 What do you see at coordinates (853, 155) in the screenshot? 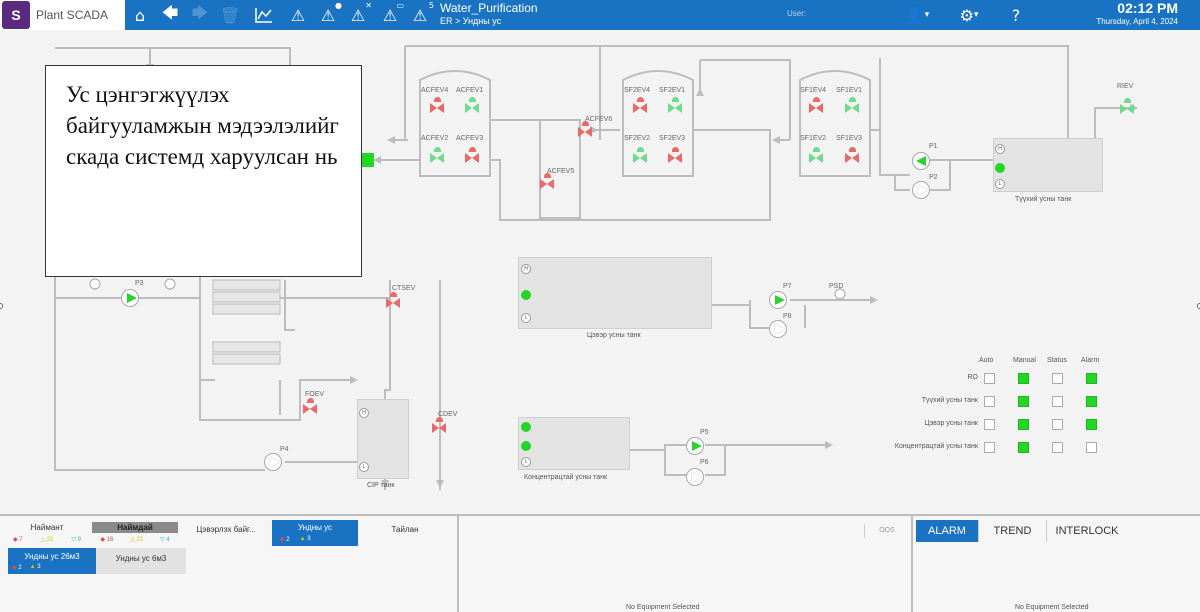
I see `valve-sf1ev3` at bounding box center [853, 155].